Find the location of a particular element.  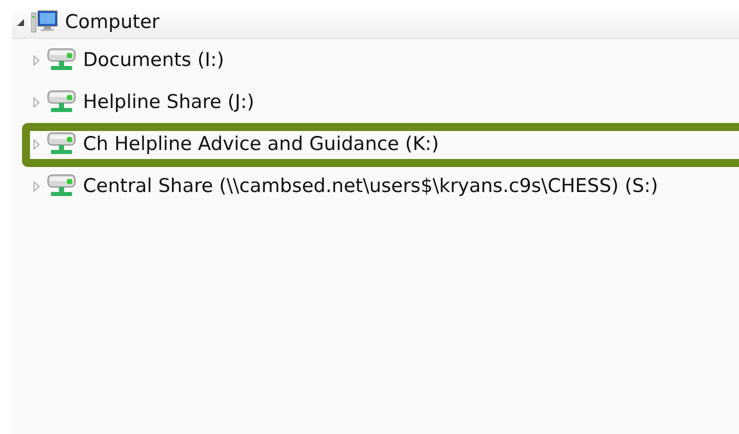

computer-icon is located at coordinates (45, 22).